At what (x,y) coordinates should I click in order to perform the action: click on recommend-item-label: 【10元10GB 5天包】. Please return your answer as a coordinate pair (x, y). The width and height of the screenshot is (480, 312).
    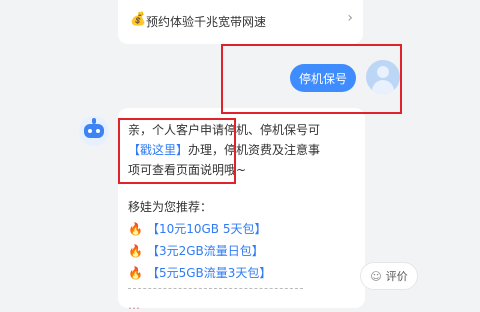
    Looking at the image, I should click on (206, 229).